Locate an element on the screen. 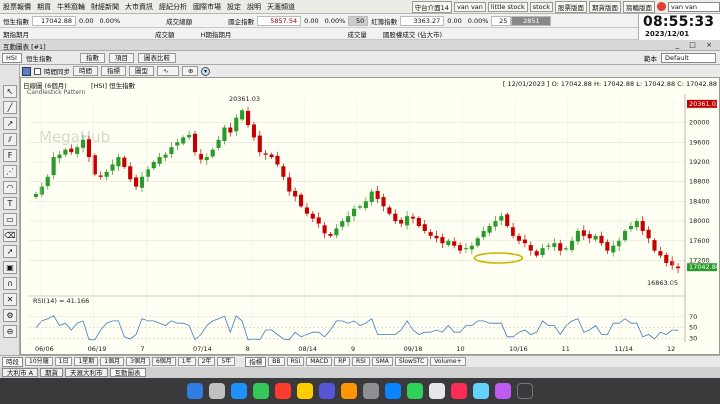 The width and height of the screenshot is (720, 404). draw-button: 圖型 is located at coordinates (141, 71).